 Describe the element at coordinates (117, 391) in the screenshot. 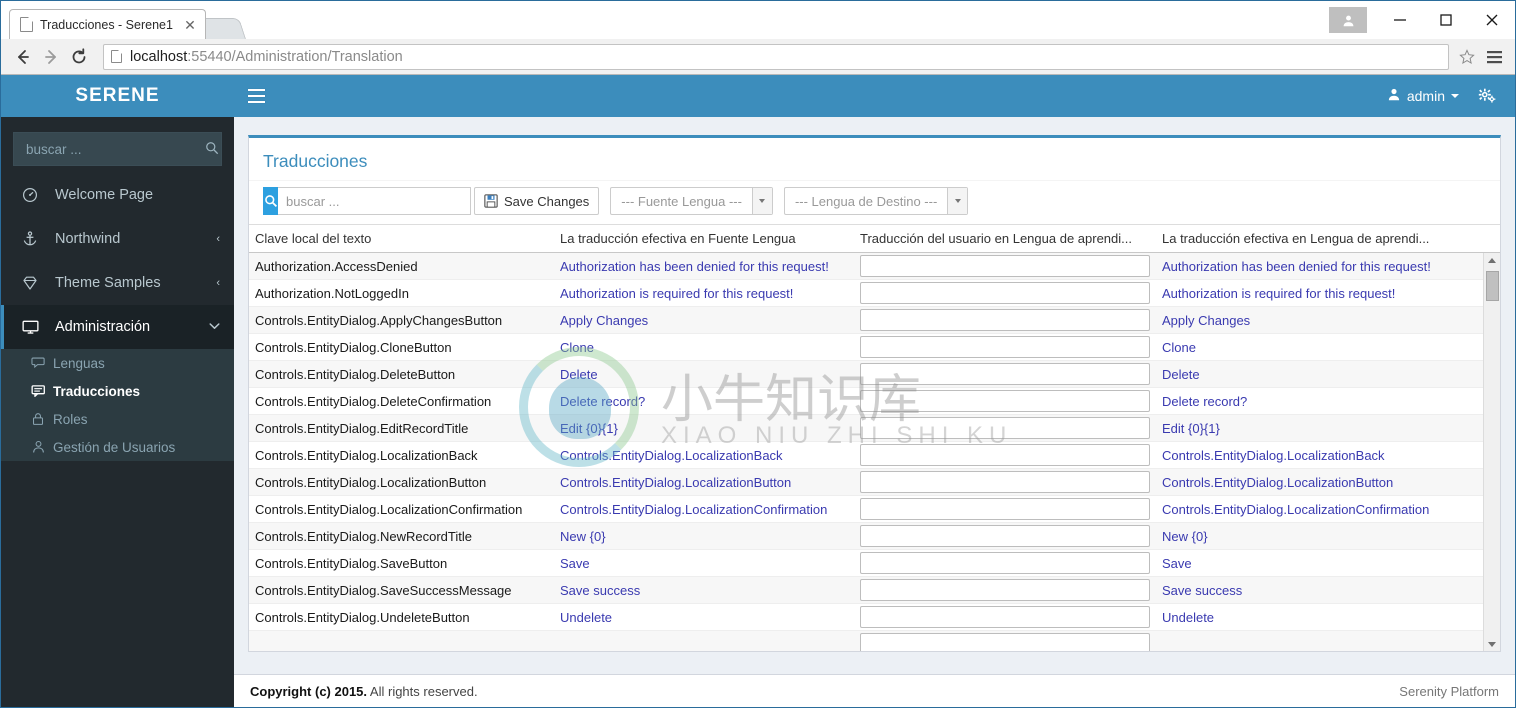

I see `sidebar-item-traducciones: Traducciones` at that location.